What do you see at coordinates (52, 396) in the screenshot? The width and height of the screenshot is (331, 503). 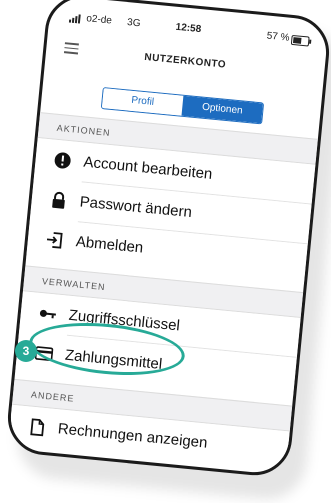 I see `section-label: ANDERE` at bounding box center [52, 396].